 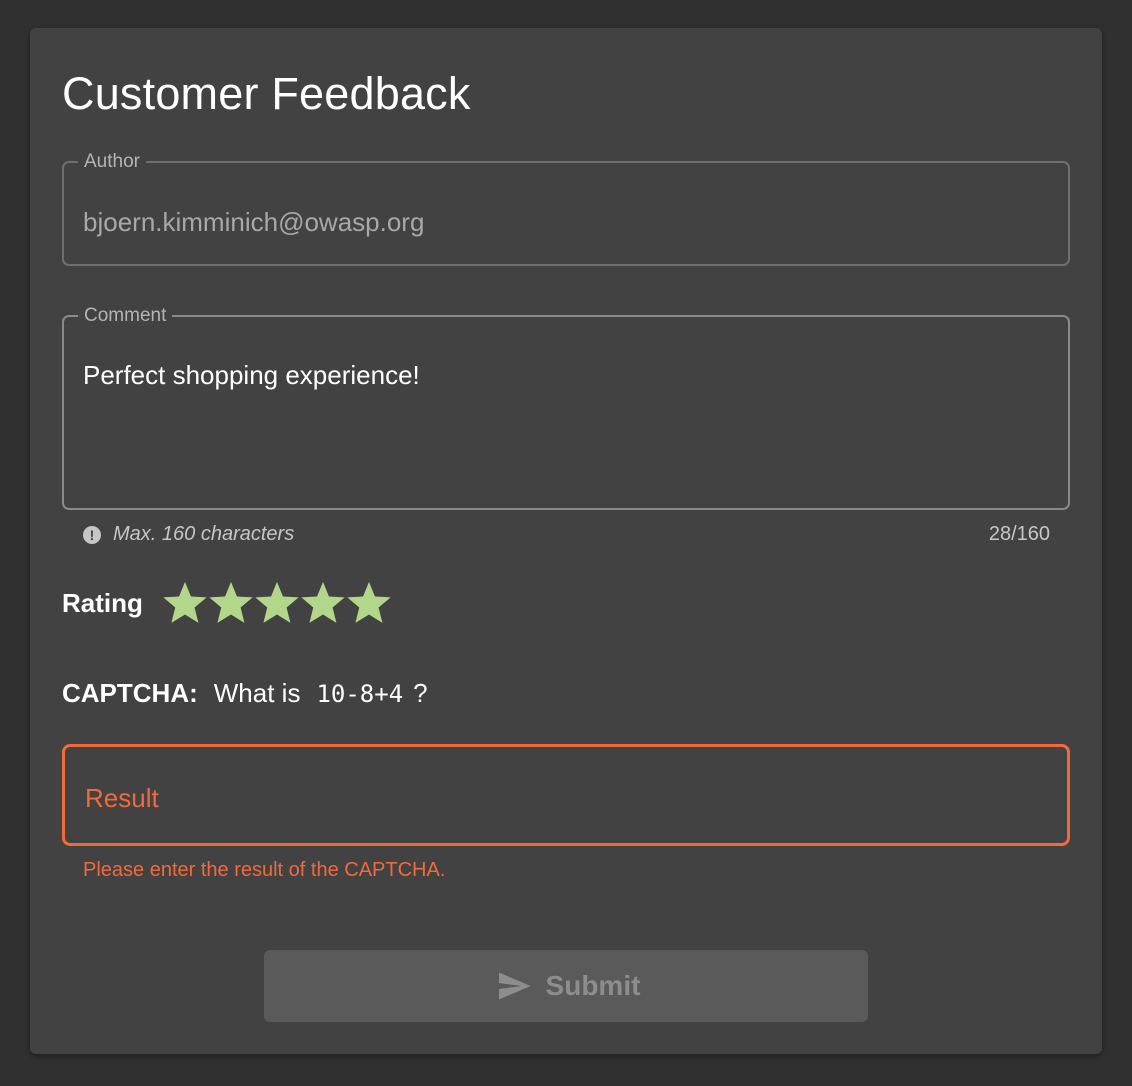 What do you see at coordinates (102, 603) in the screenshot?
I see `rating-label: Rating` at bounding box center [102, 603].